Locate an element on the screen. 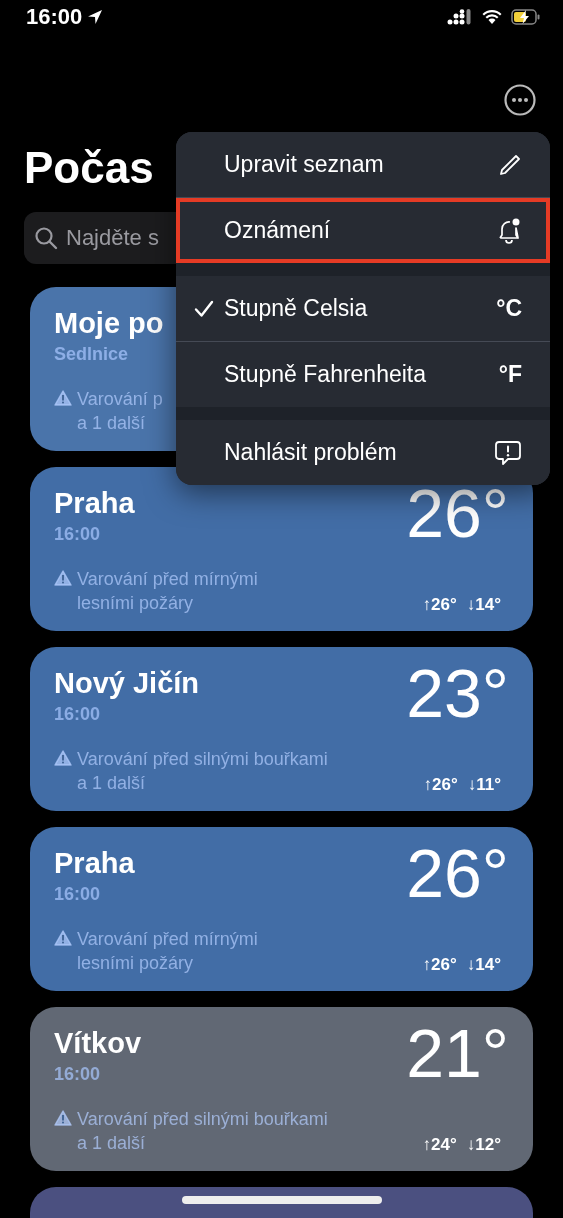 The width and height of the screenshot is (563, 1218). page-title: Počas is located at coordinates (89, 168).